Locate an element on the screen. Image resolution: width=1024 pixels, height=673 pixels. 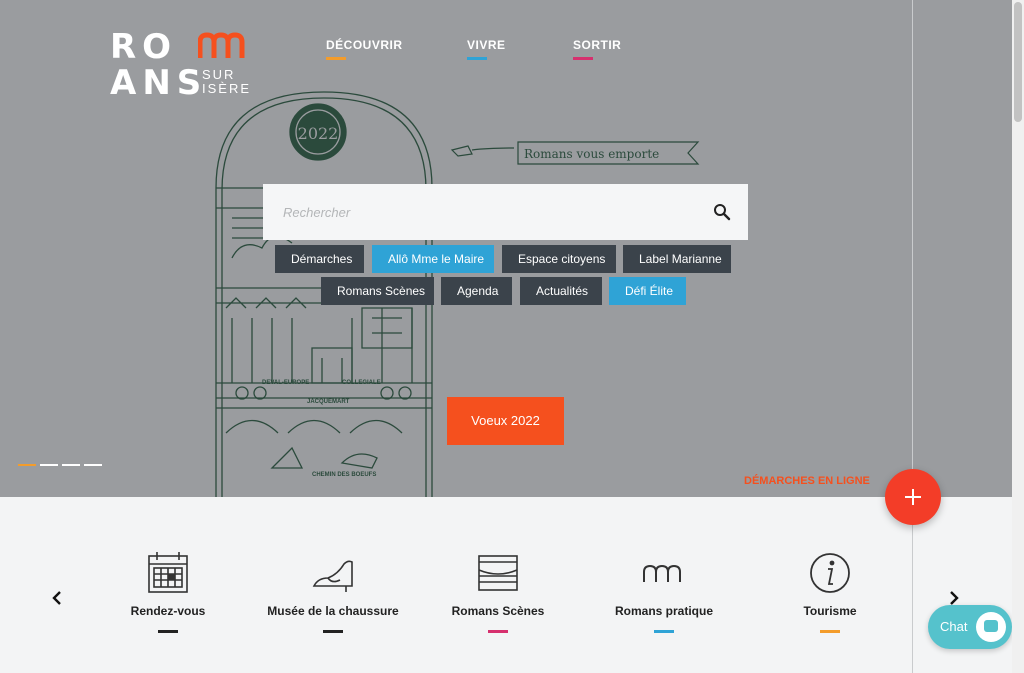
quicklink-musee-chaussure: Musée de la chaussure is located at coordinates (333, 591).